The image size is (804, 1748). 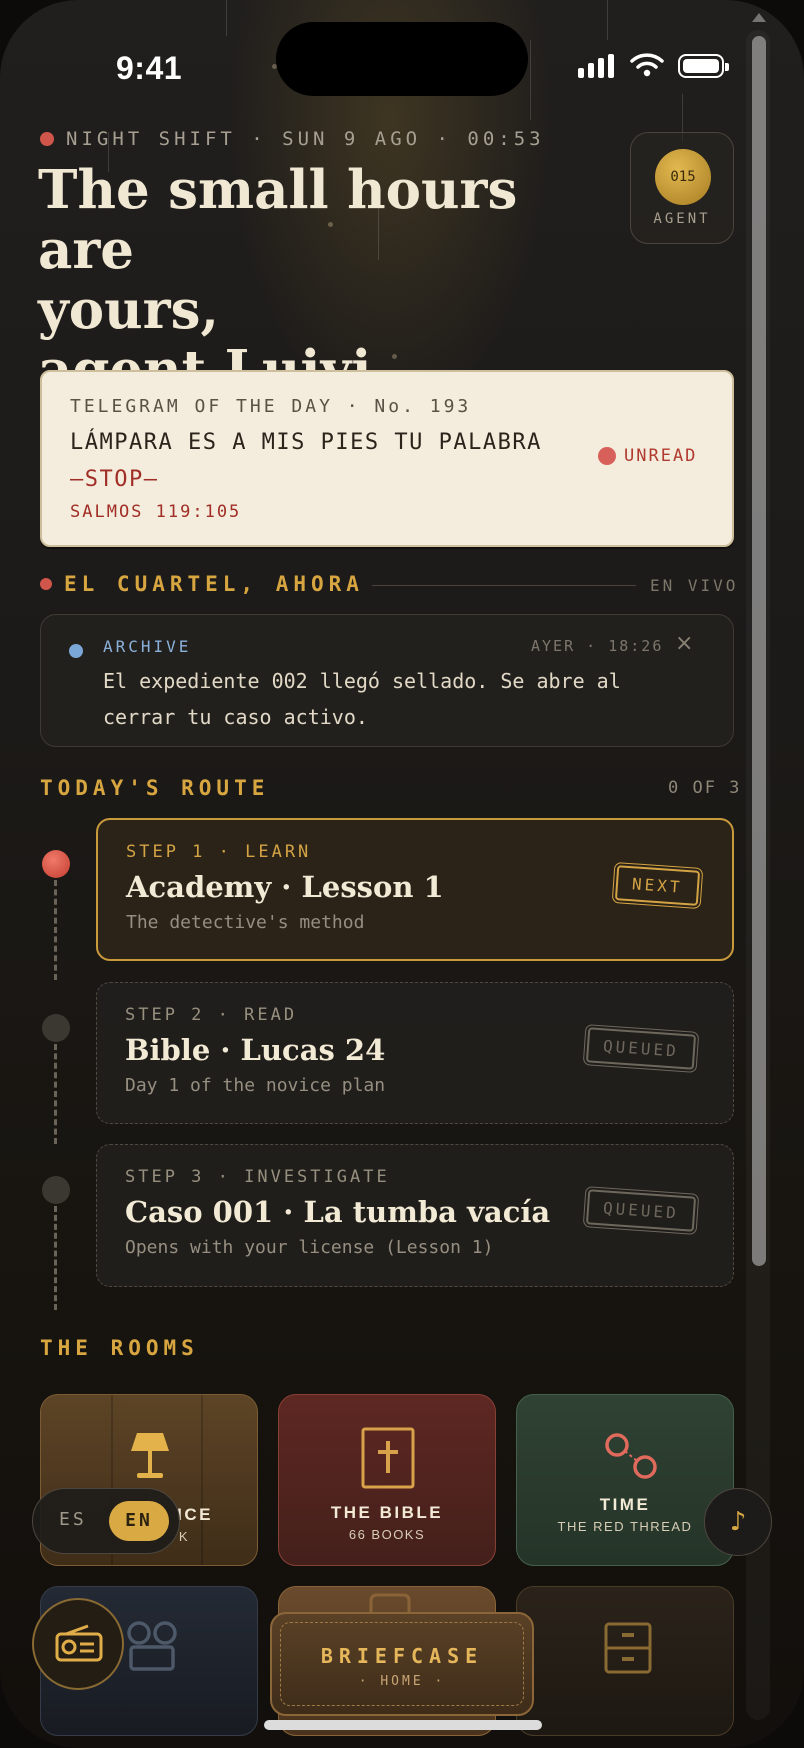 What do you see at coordinates (255, 1050) in the screenshot?
I see `step-title: Bible · Lucas 24` at bounding box center [255, 1050].